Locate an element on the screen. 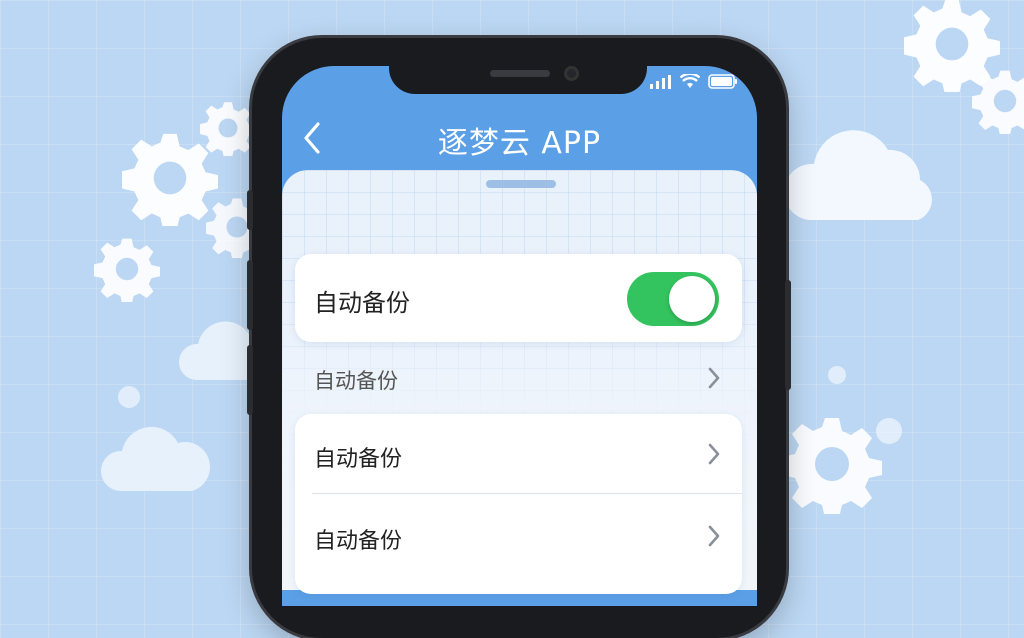  battery-icon is located at coordinates (723, 83).